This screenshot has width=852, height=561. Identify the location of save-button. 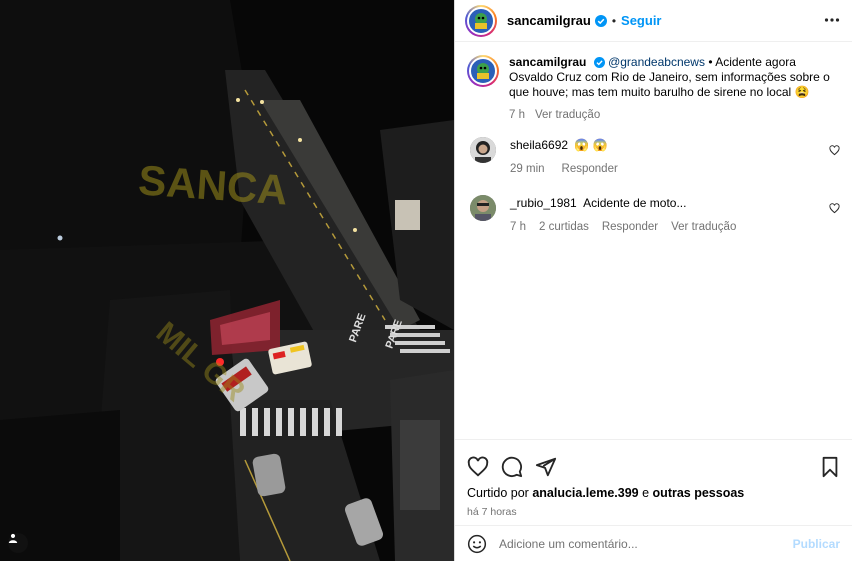
(830, 467).